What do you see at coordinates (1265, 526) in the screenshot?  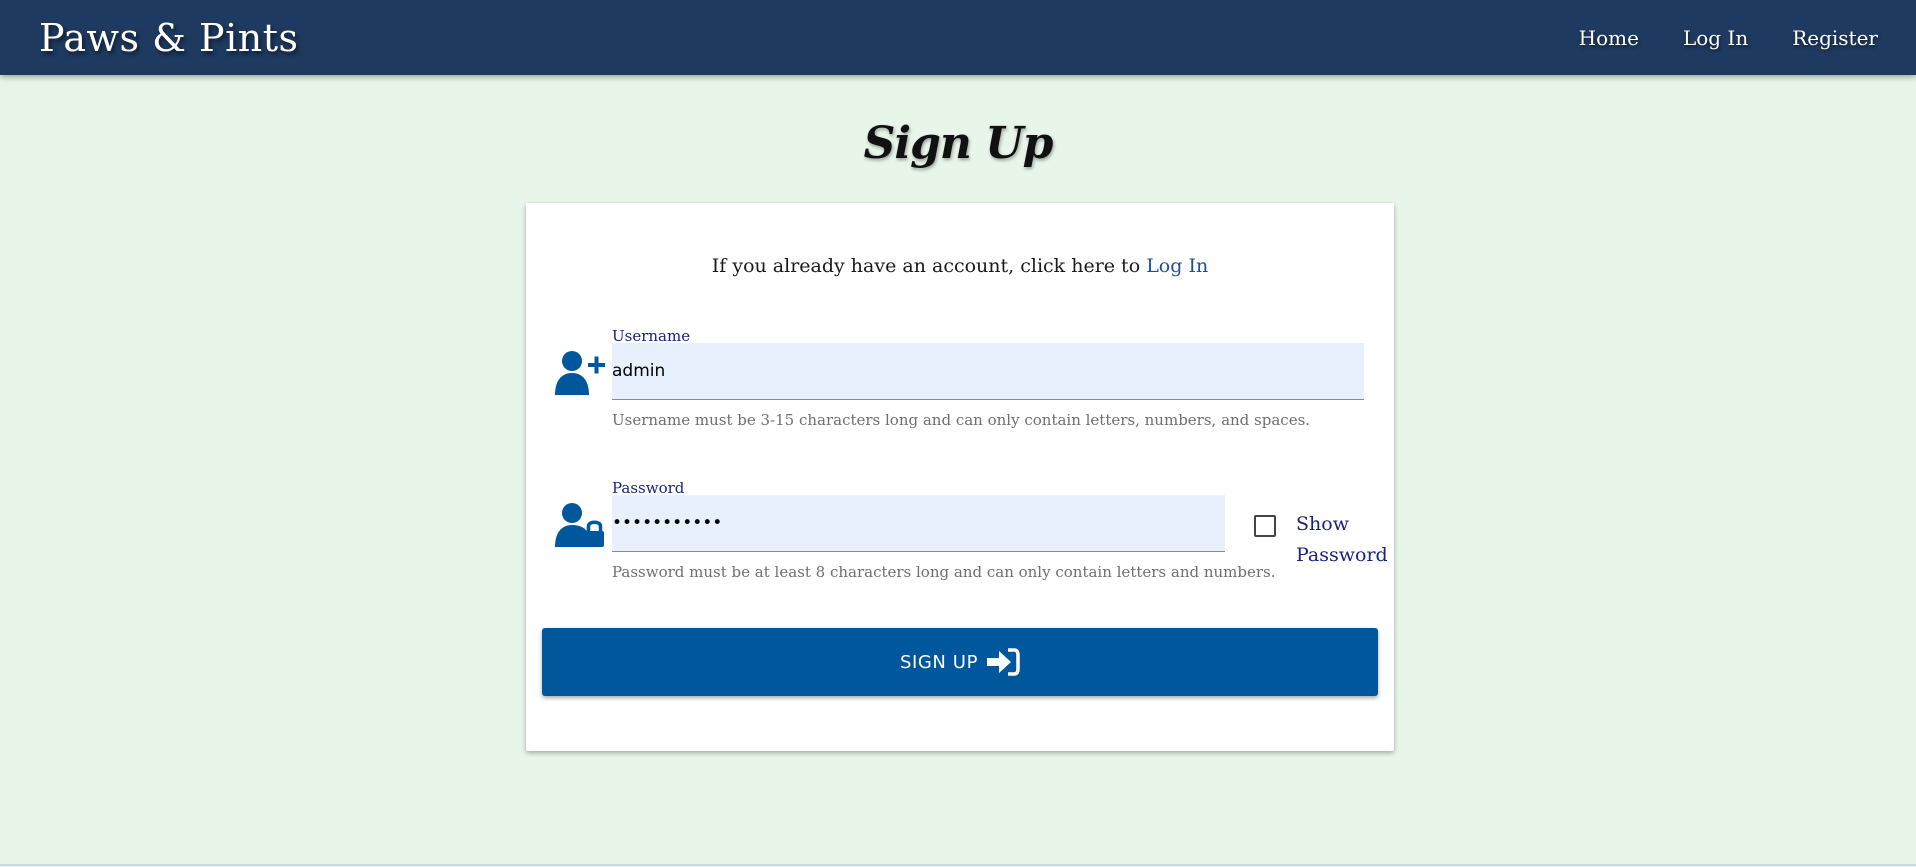 I see `show-password-checkbox` at bounding box center [1265, 526].